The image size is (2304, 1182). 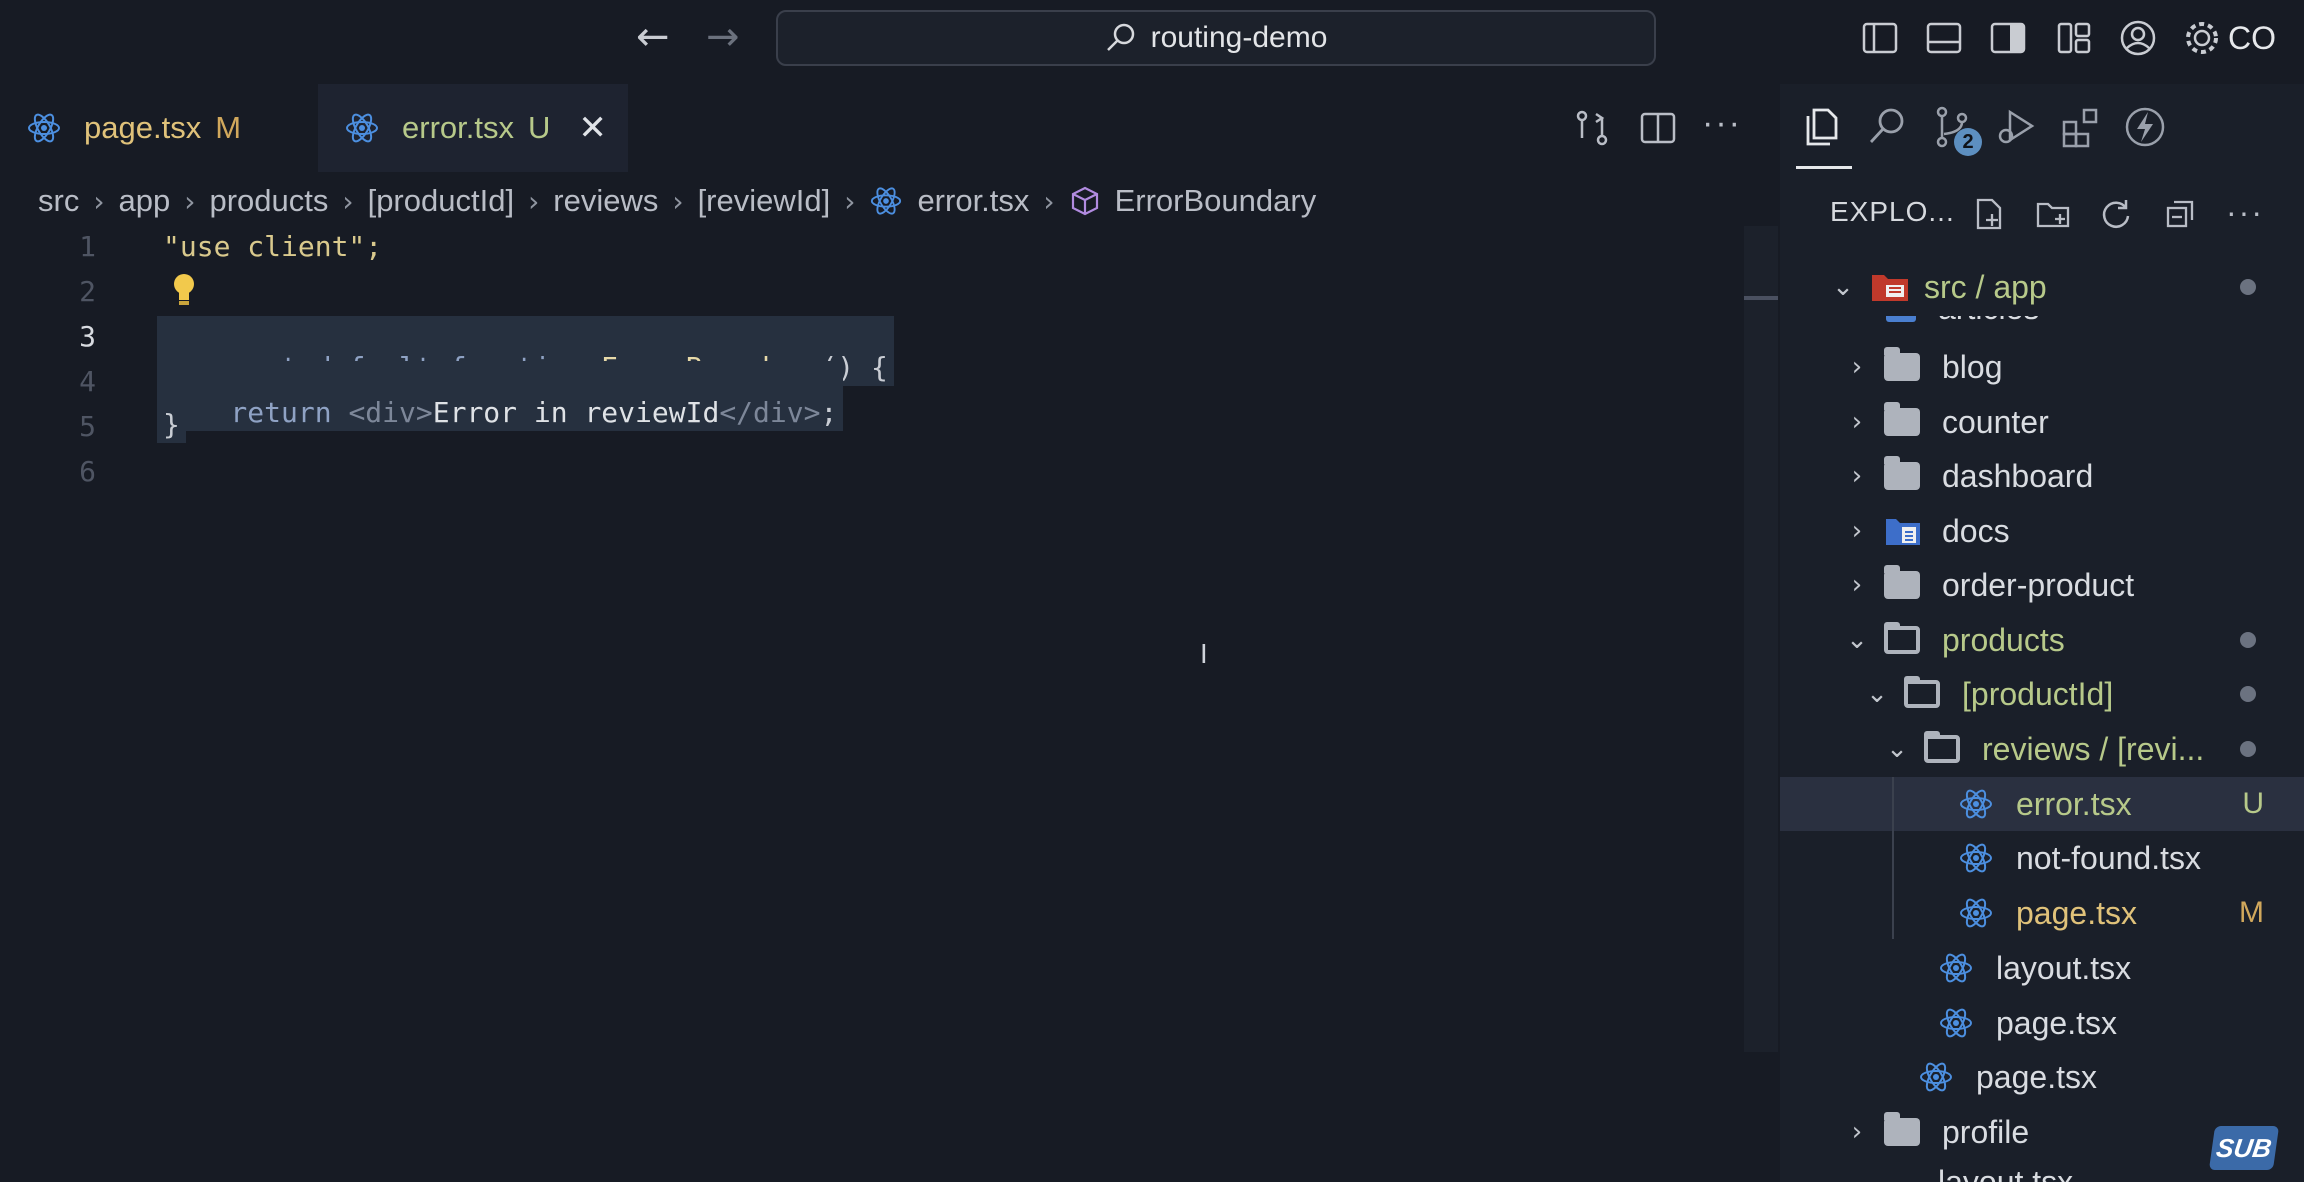 What do you see at coordinates (2248, 287) in the screenshot?
I see `modified-dot` at bounding box center [2248, 287].